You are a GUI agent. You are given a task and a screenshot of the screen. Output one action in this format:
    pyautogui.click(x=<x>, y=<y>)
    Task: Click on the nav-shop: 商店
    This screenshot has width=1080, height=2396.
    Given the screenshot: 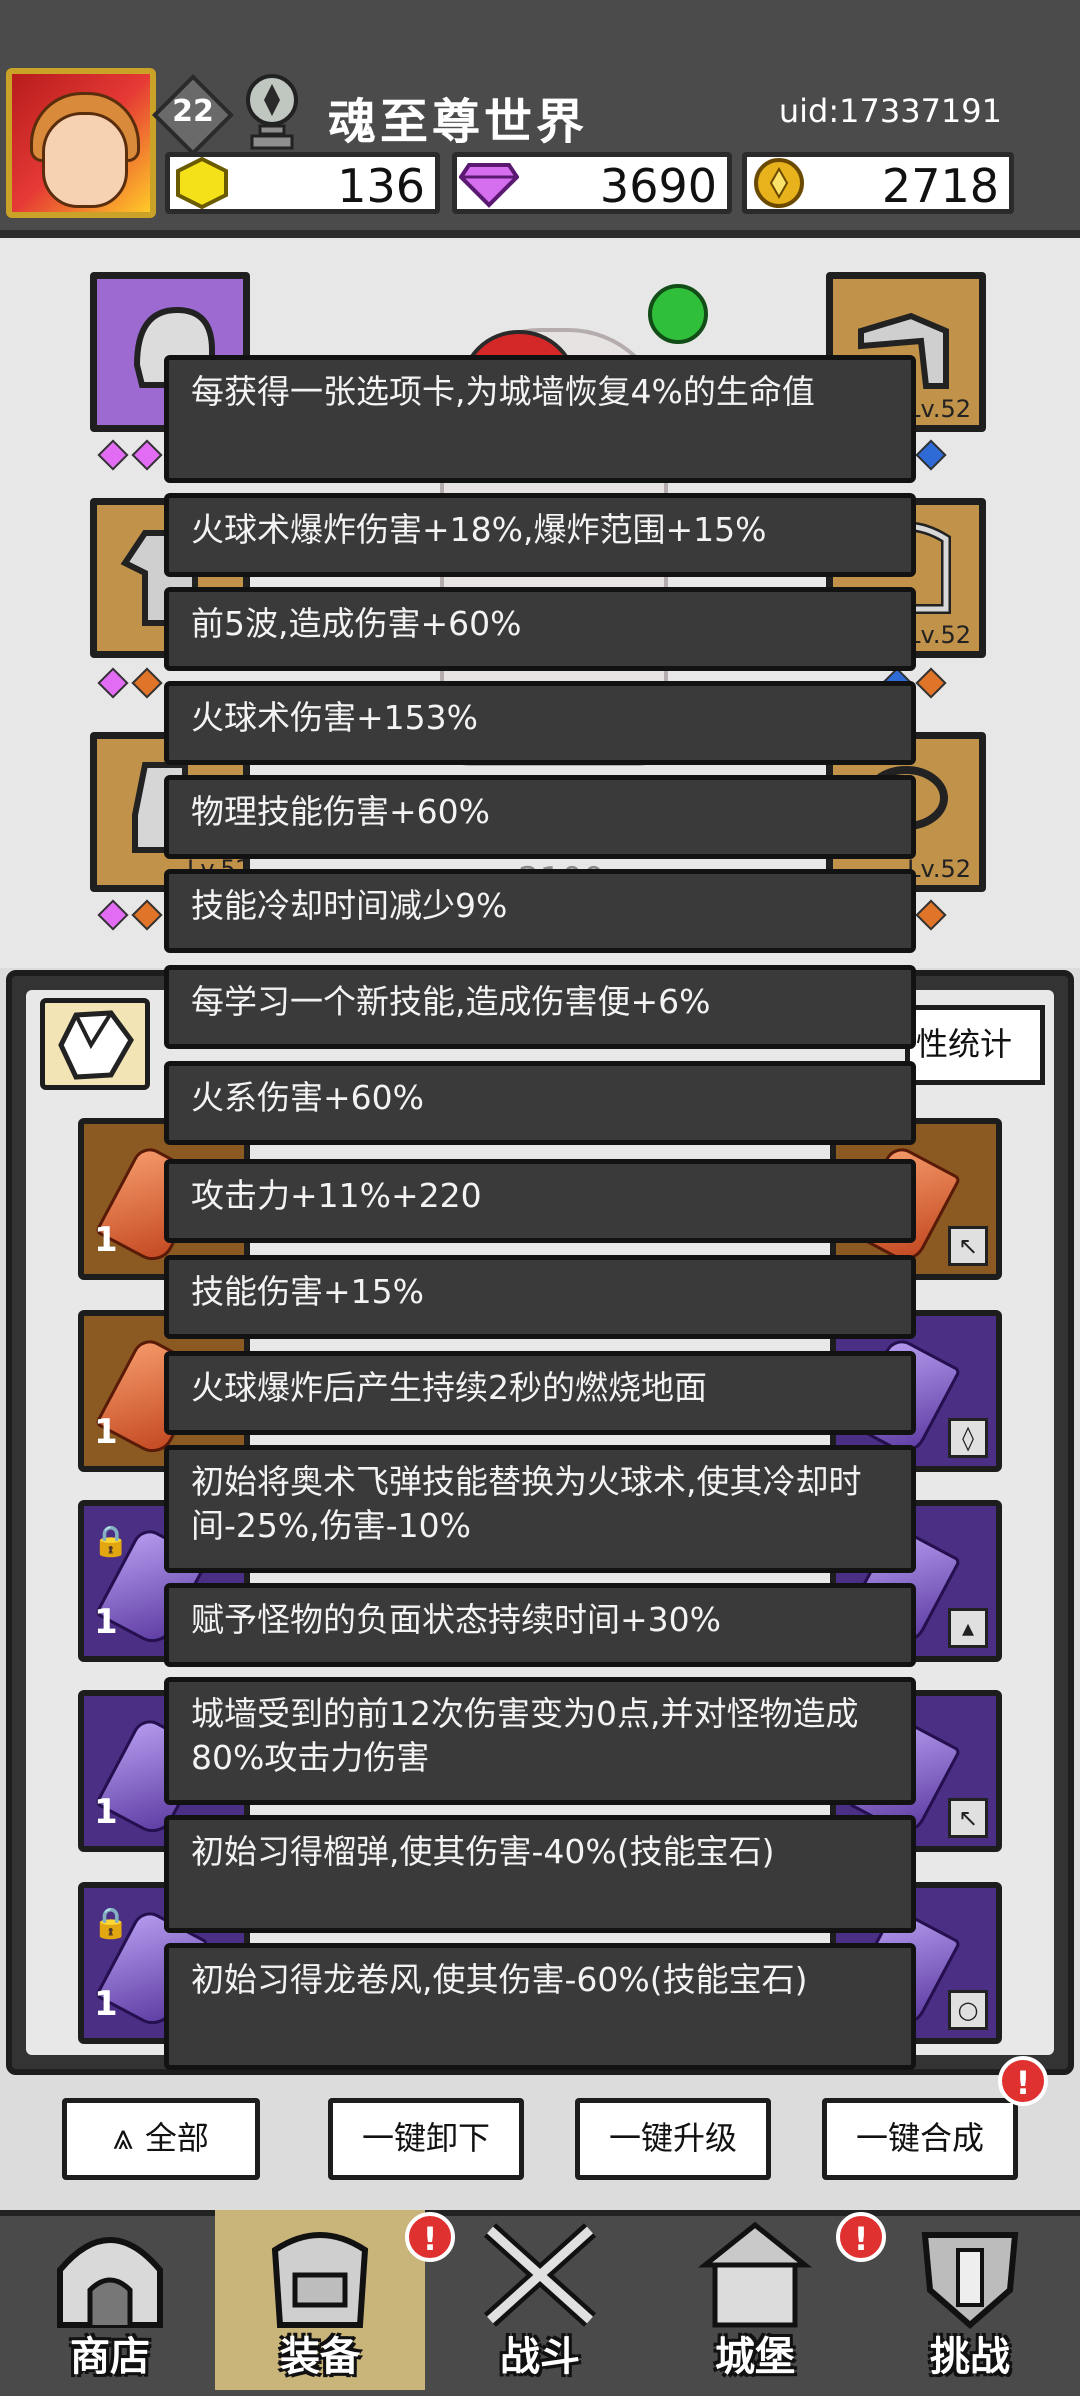 What is the action you would take?
    pyautogui.click(x=110, y=2300)
    